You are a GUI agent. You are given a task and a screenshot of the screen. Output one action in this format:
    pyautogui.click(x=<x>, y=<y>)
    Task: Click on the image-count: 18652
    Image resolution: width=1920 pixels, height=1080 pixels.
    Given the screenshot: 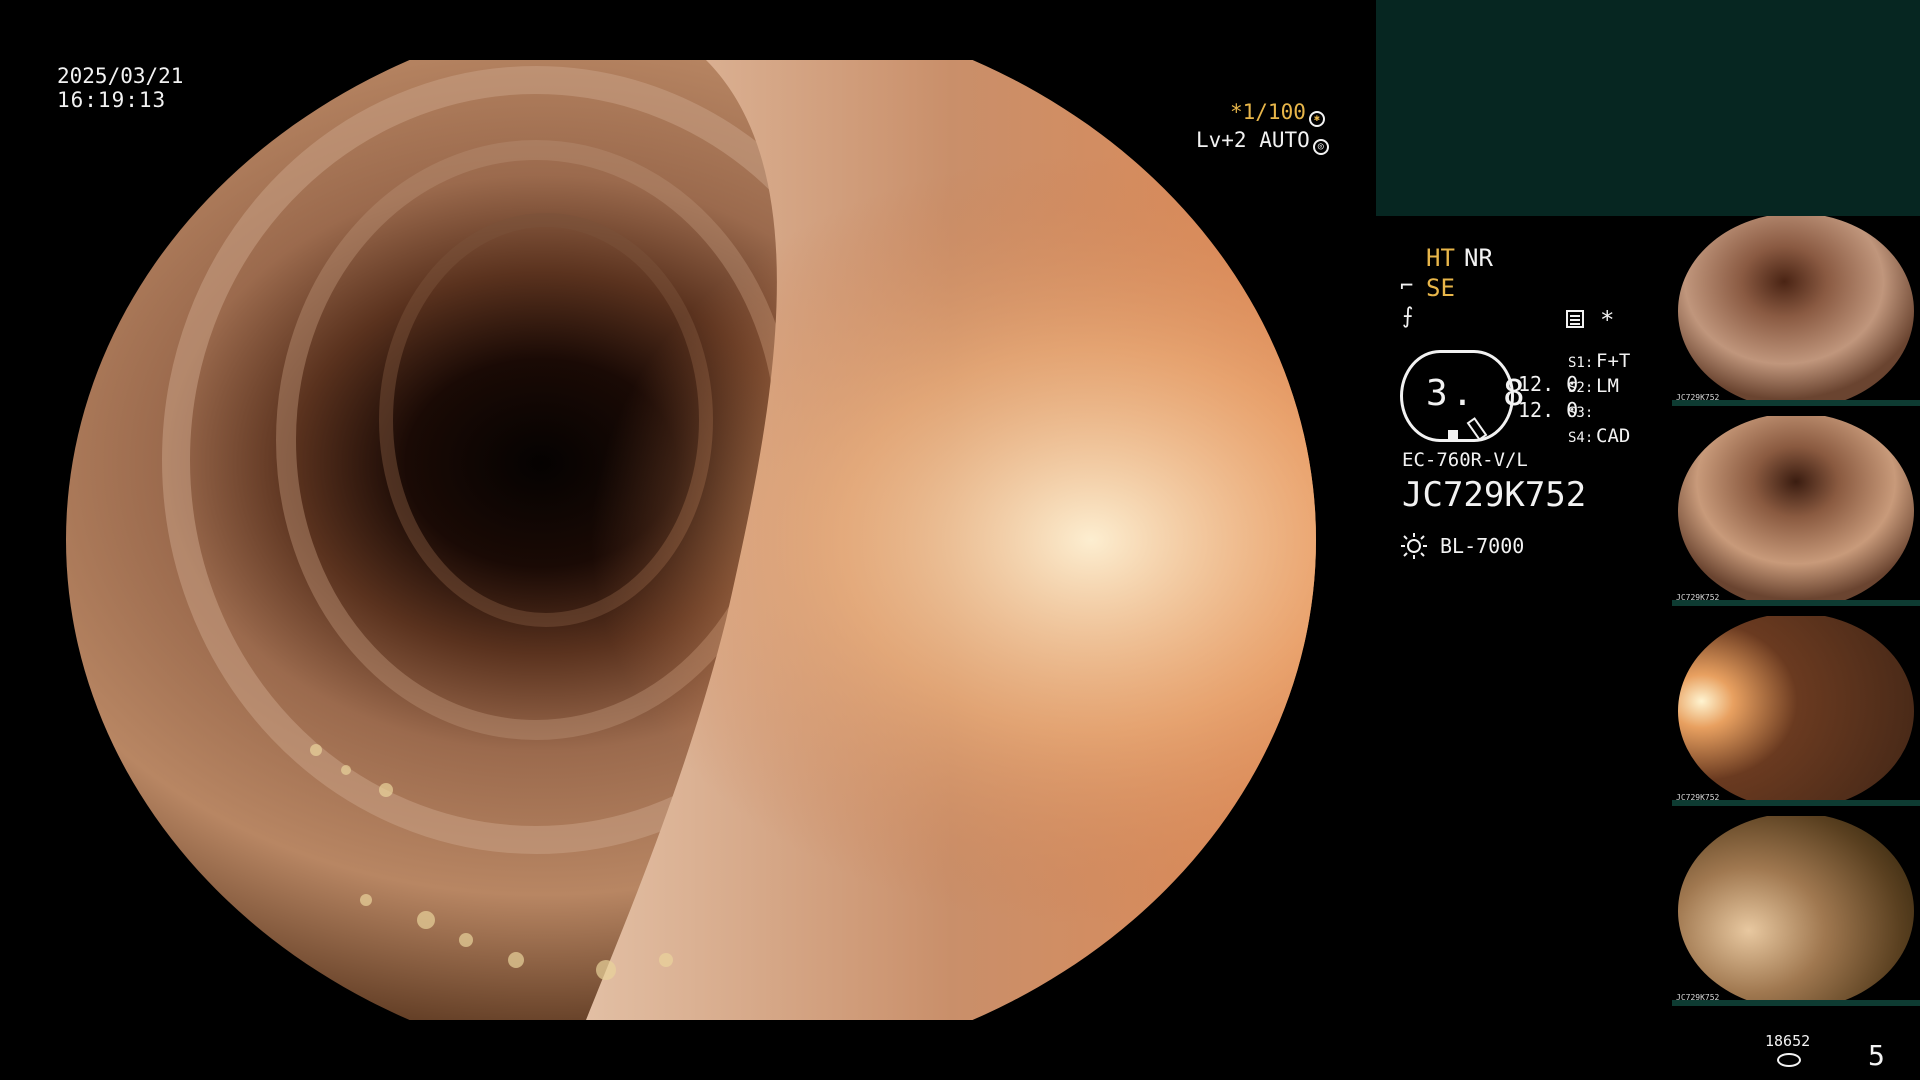 What is the action you would take?
    pyautogui.click(x=1788, y=1041)
    